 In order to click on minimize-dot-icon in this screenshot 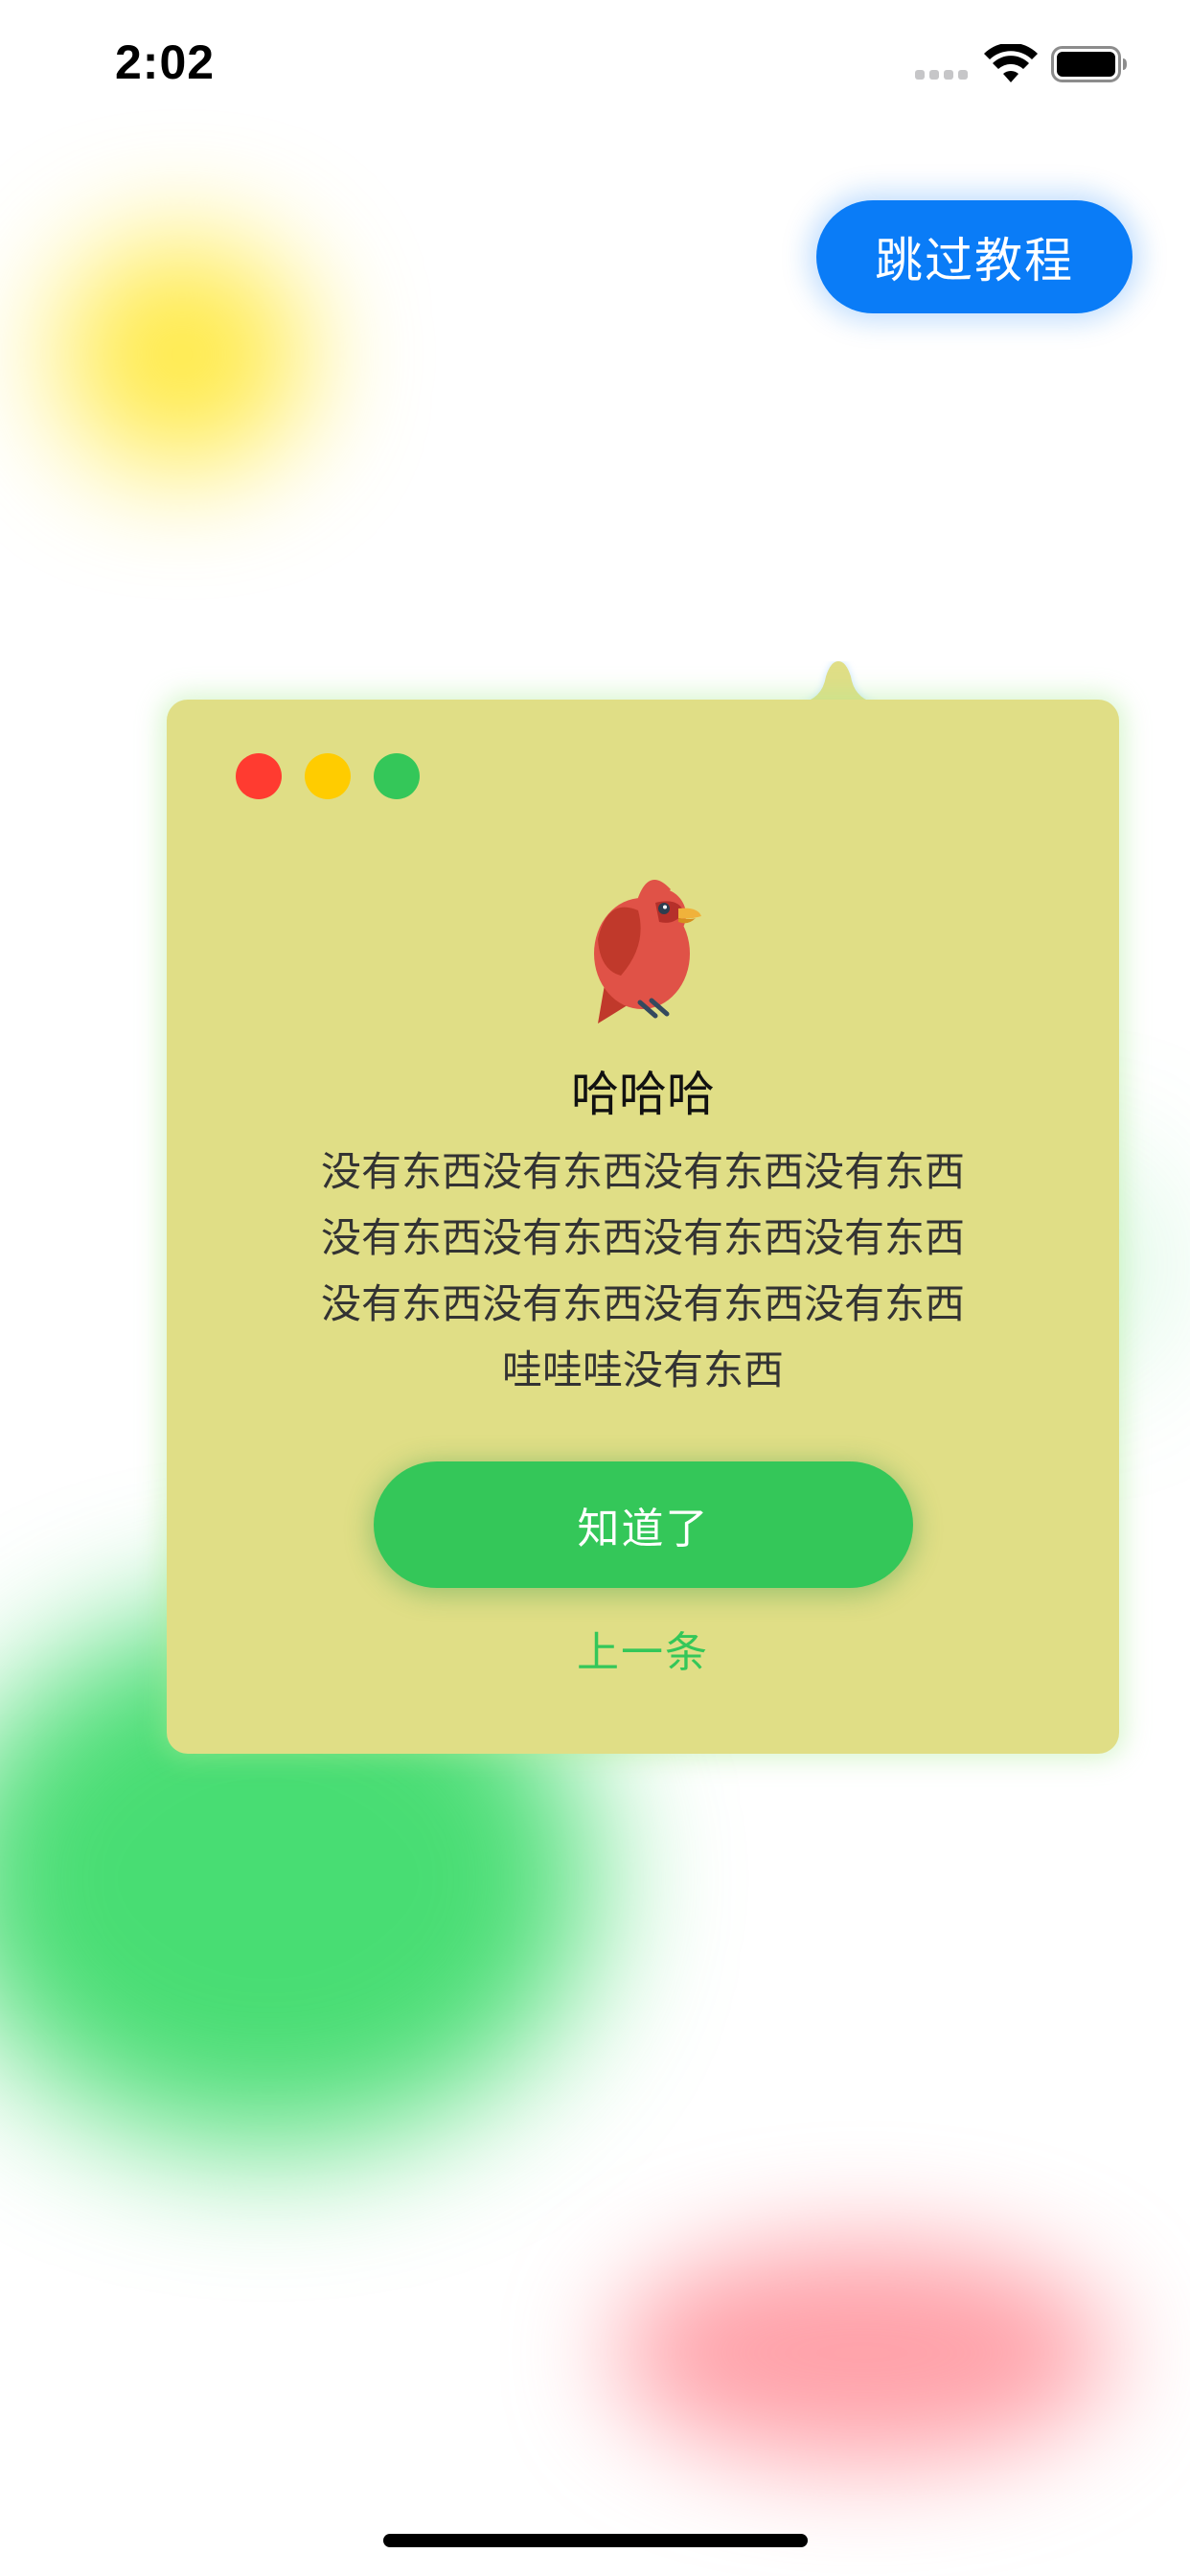, I will do `click(328, 776)`.